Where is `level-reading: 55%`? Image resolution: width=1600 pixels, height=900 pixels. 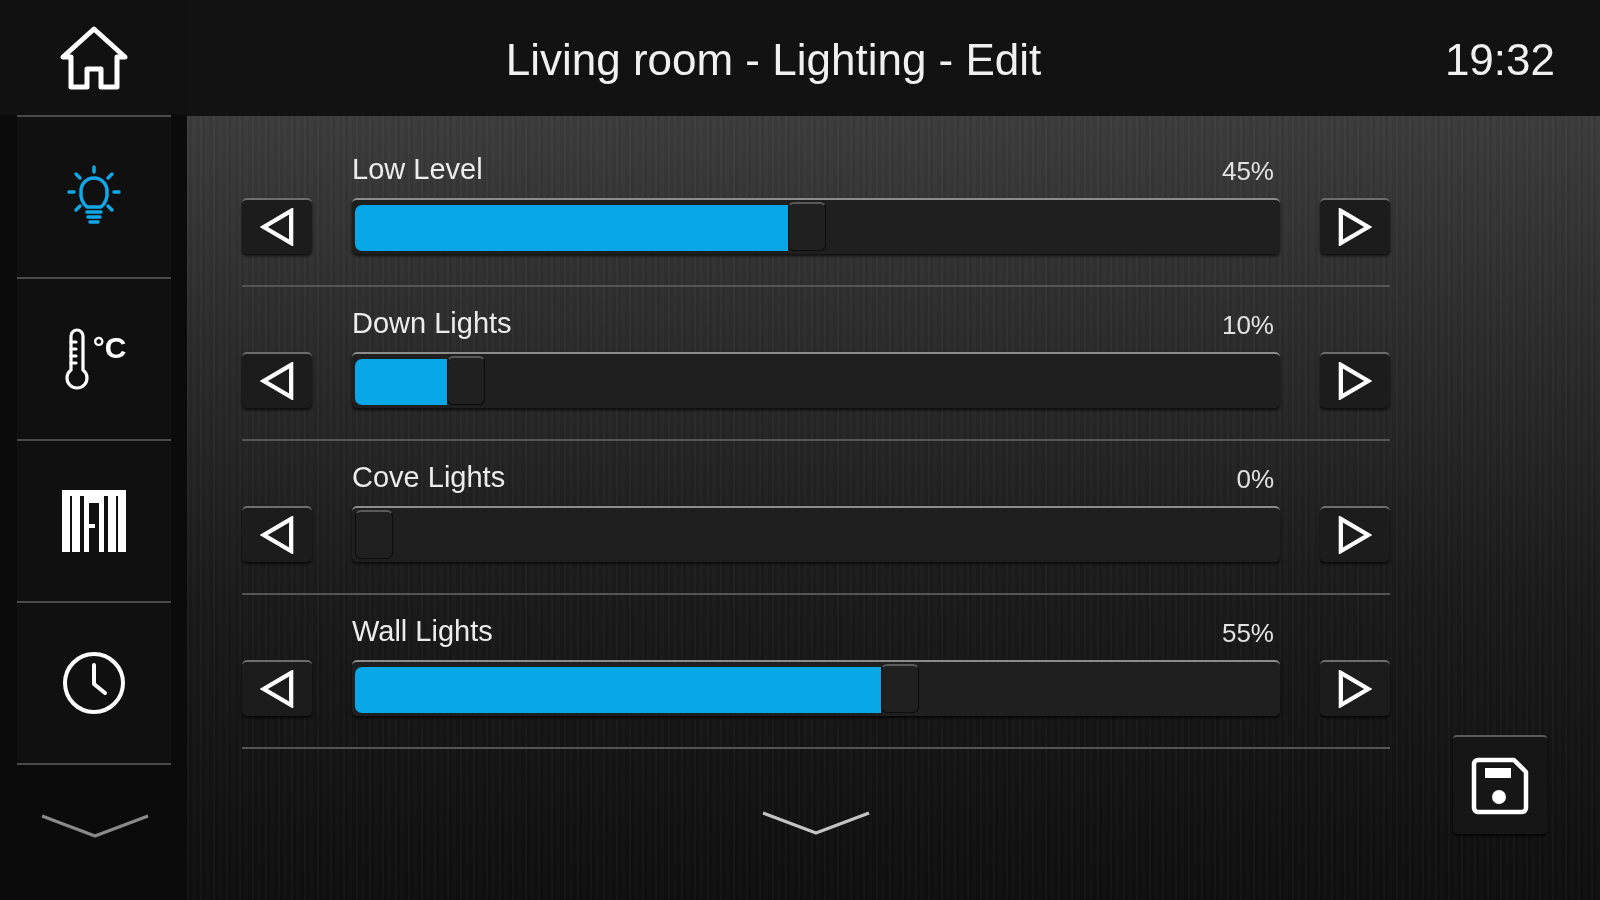 level-reading: 55% is located at coordinates (1247, 633).